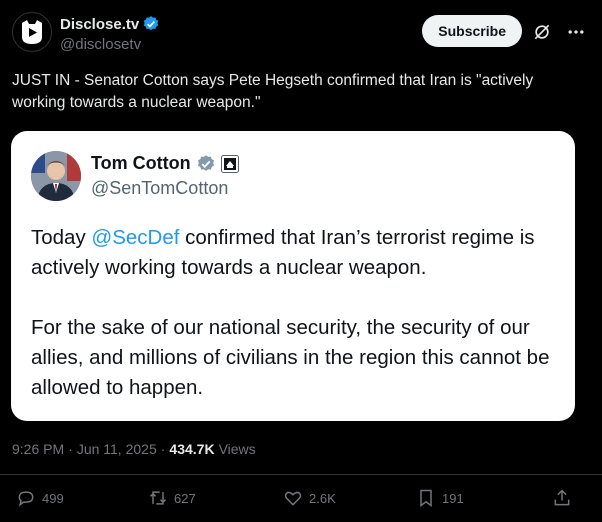 The height and width of the screenshot is (522, 602). Describe the element at coordinates (172, 498) in the screenshot. I see `repost-button: 627` at that location.